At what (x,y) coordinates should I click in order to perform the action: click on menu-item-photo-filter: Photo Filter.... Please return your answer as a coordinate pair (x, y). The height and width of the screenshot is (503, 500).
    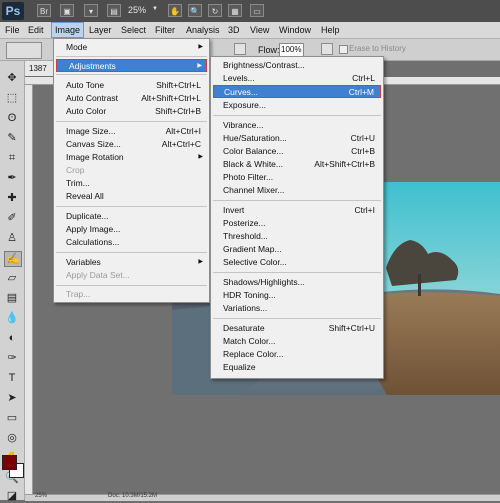
    Looking at the image, I should click on (297, 177).